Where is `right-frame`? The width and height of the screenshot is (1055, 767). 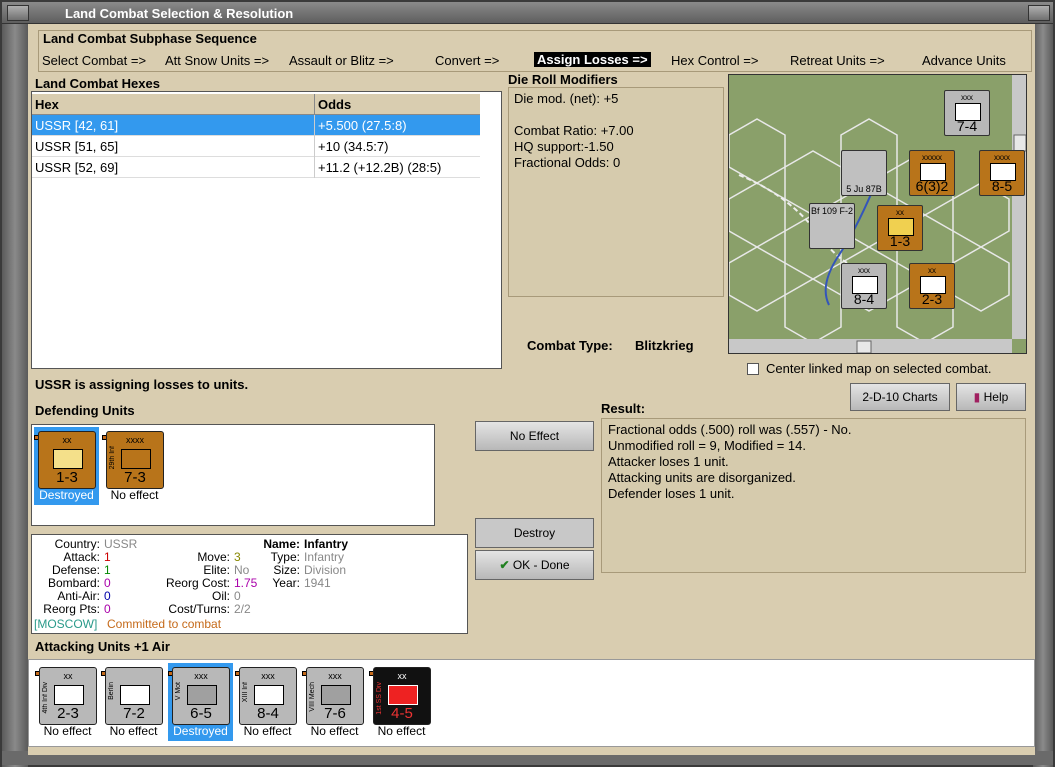 right-frame is located at coordinates (1043, 395).